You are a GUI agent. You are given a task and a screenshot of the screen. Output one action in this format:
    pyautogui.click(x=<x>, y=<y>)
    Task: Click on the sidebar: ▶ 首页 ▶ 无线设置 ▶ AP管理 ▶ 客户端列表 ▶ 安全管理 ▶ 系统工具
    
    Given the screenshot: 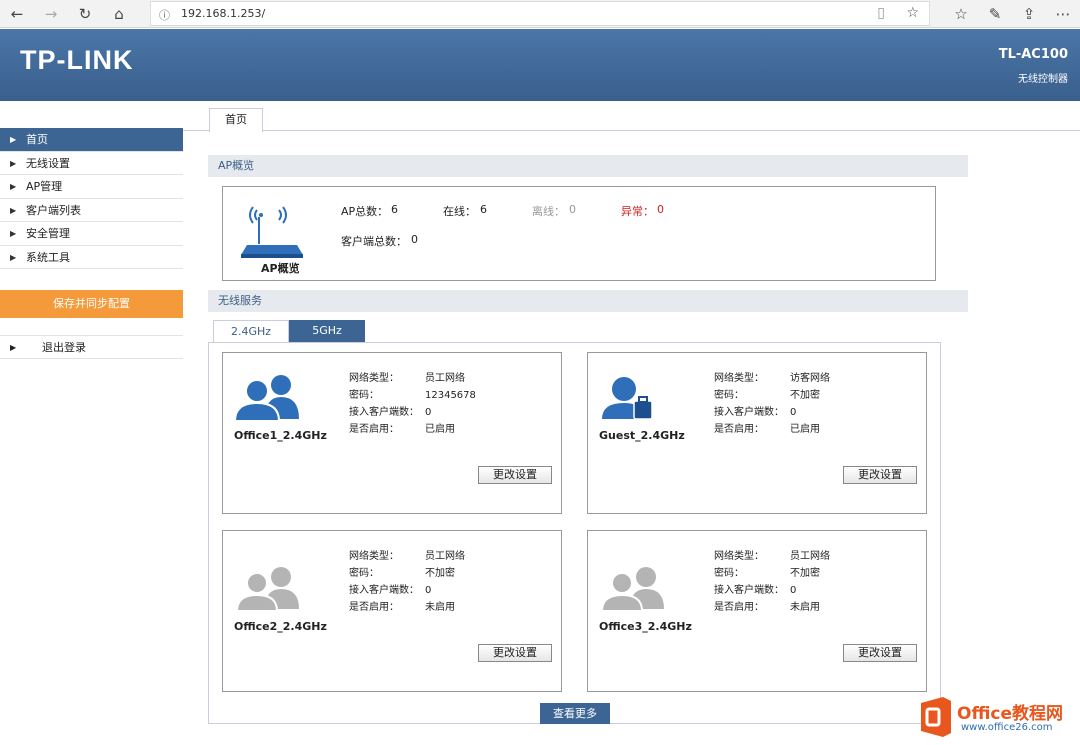 What is the action you would take?
    pyautogui.click(x=91, y=198)
    